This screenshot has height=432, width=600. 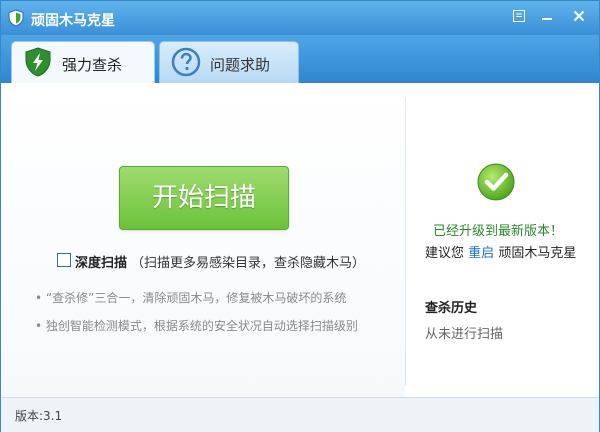 What do you see at coordinates (92, 65) in the screenshot?
I see `tab-label: 强力查杀` at bounding box center [92, 65].